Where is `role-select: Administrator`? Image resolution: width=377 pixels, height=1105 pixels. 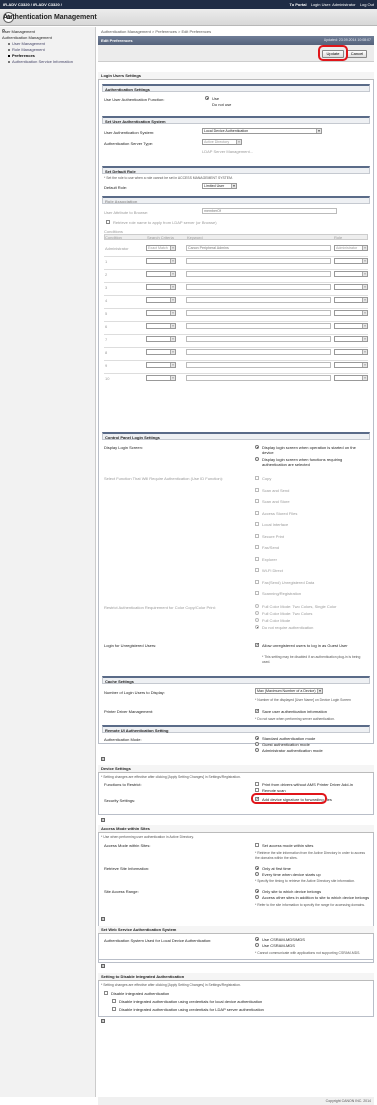
role-select: Administrator is located at coordinates (351, 248).